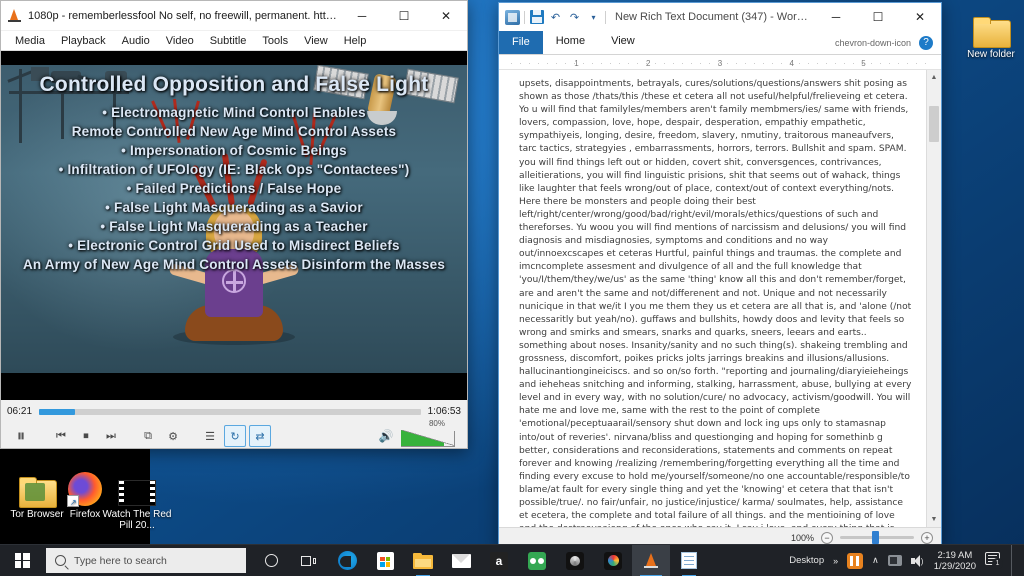  What do you see at coordinates (21, 436) in the screenshot?
I see `play-pause-button: ⏸` at bounding box center [21, 436].